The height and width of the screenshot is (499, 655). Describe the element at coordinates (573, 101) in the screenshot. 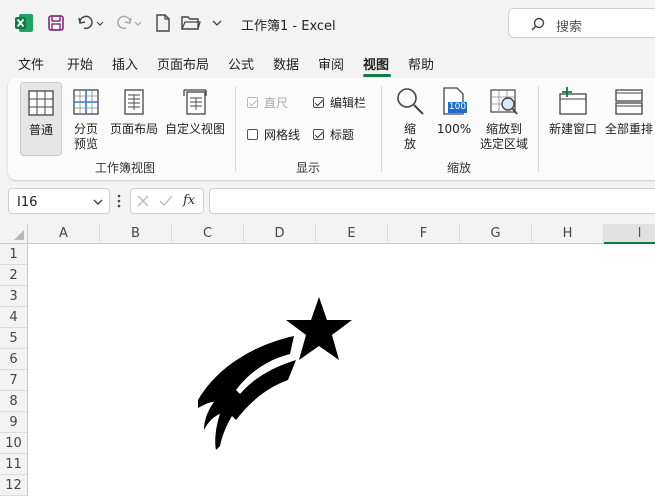

I see `new-window-icon` at that location.